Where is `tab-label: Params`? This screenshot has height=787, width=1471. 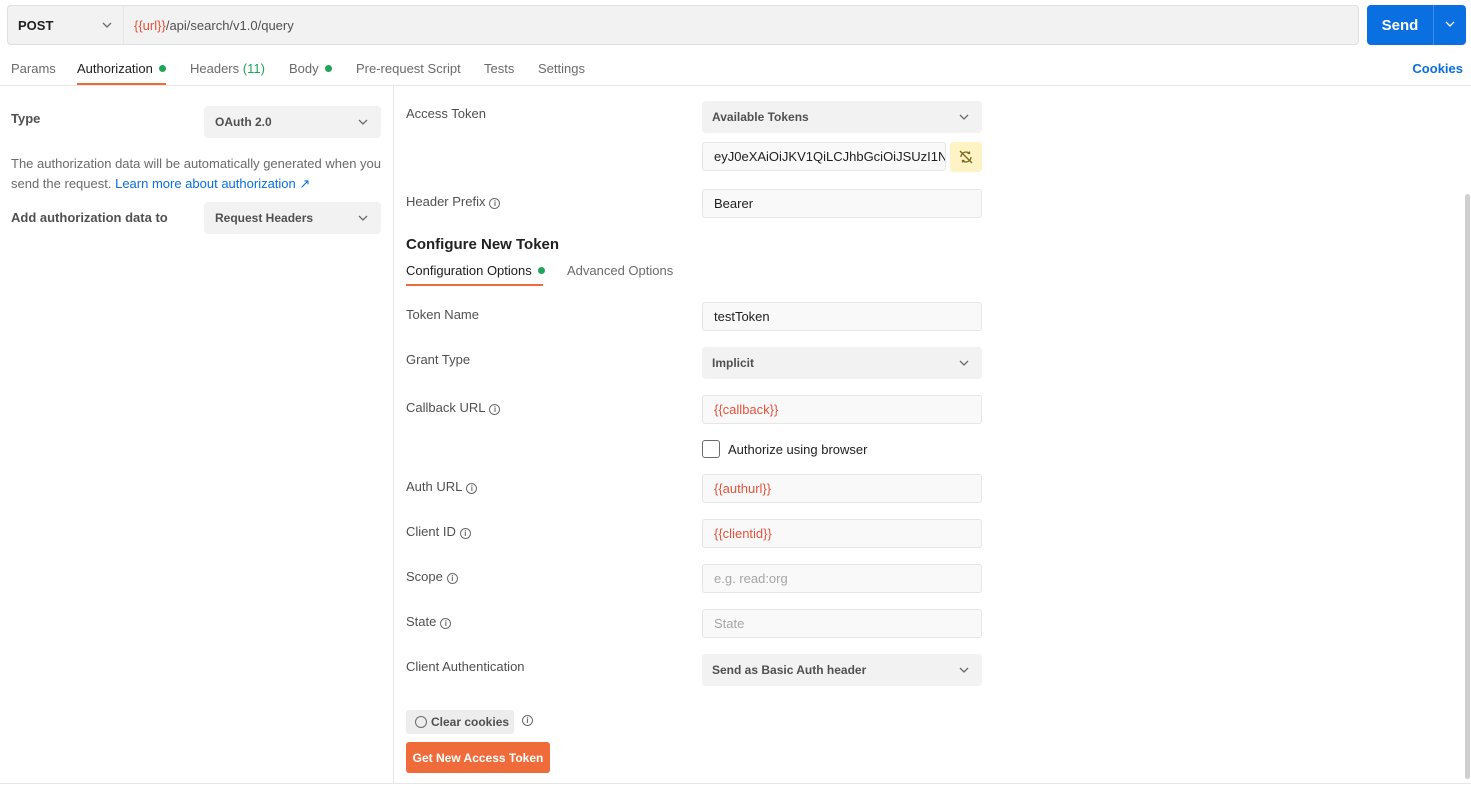
tab-label: Params is located at coordinates (33, 68).